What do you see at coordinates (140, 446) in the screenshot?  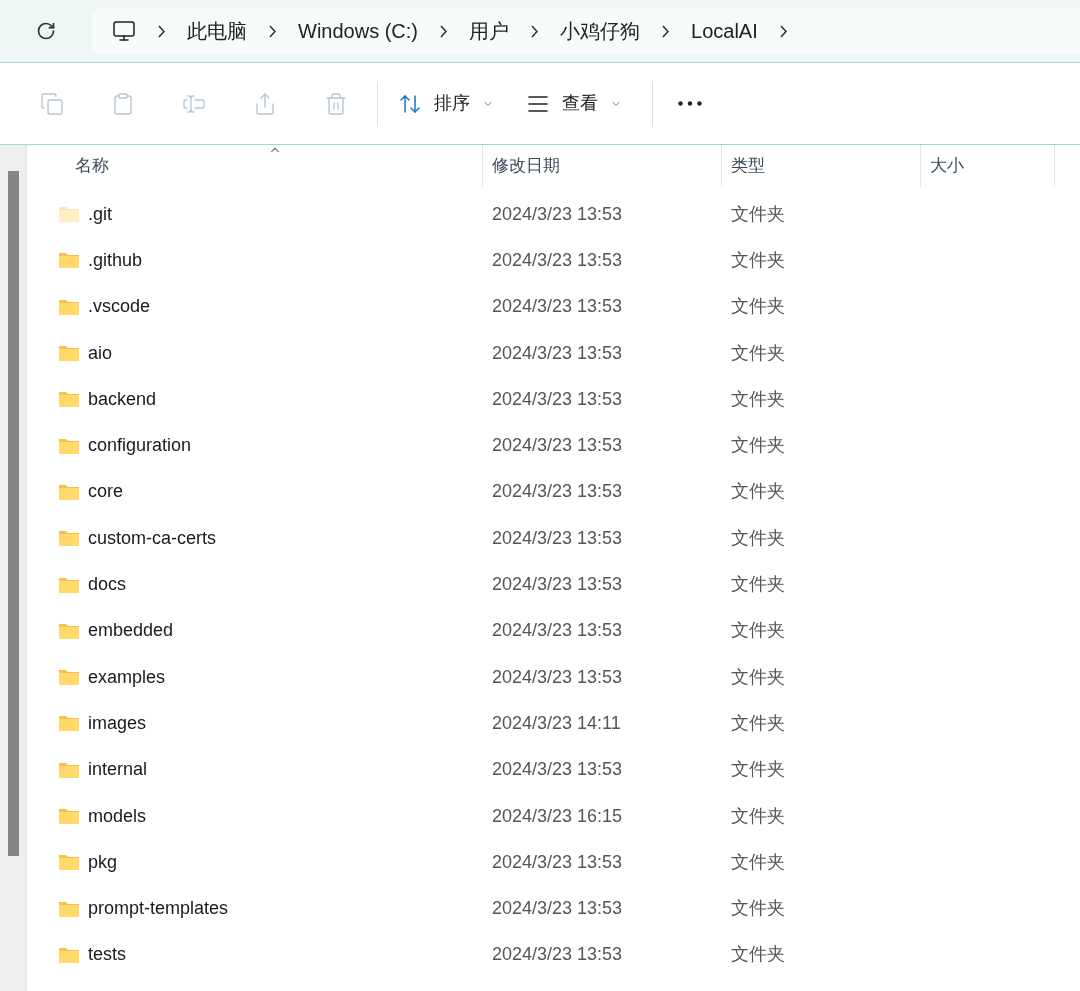 I see `file-name: configuration` at bounding box center [140, 446].